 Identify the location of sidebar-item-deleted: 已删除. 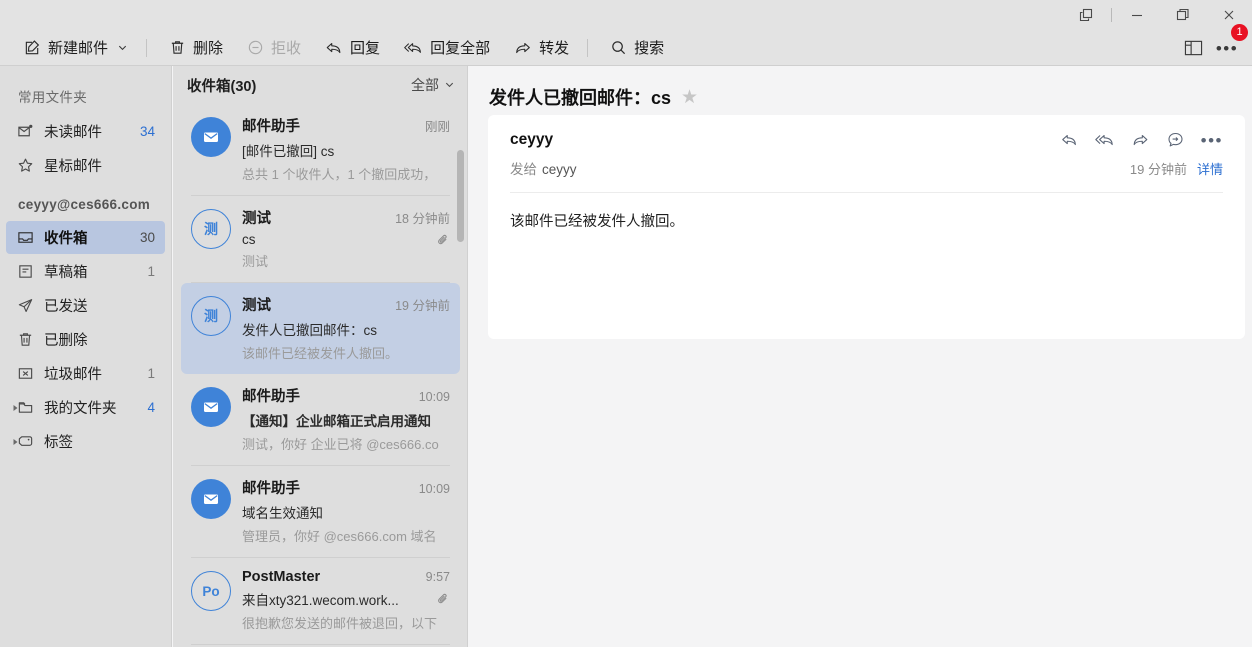
(85, 339).